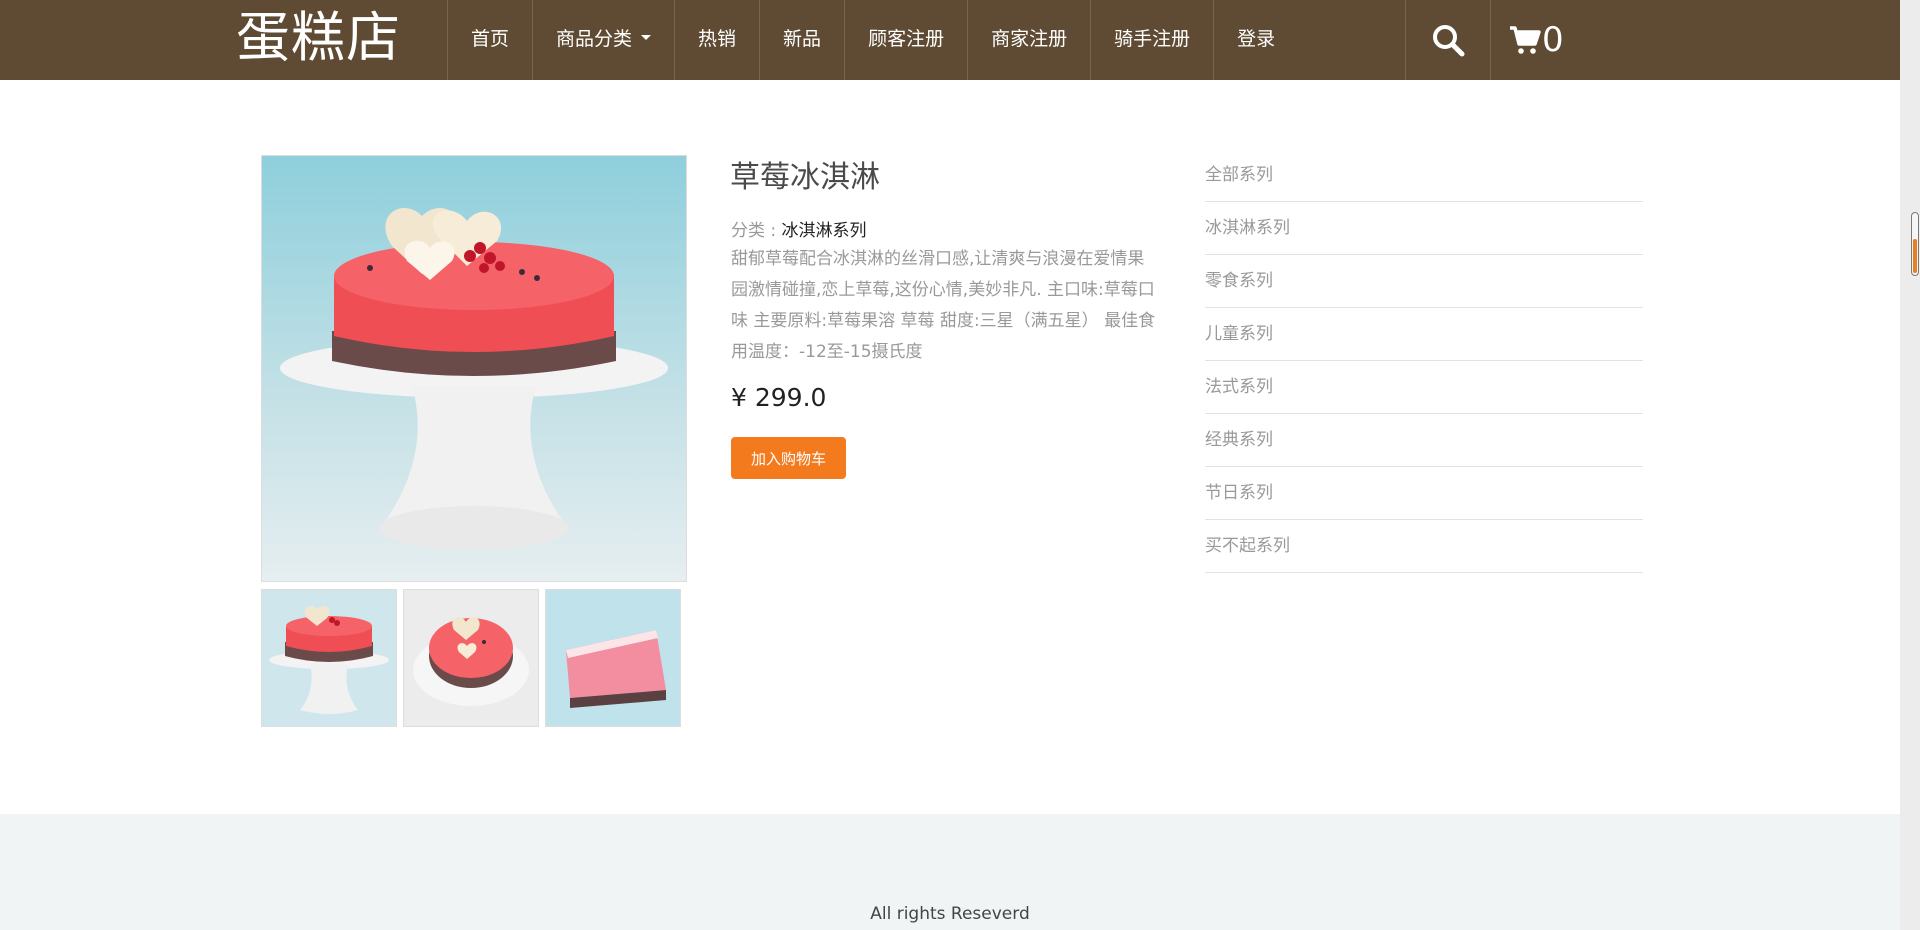 This screenshot has height=930, width=1920. I want to click on sidebar-item-classic: 经典系列, so click(1424, 440).